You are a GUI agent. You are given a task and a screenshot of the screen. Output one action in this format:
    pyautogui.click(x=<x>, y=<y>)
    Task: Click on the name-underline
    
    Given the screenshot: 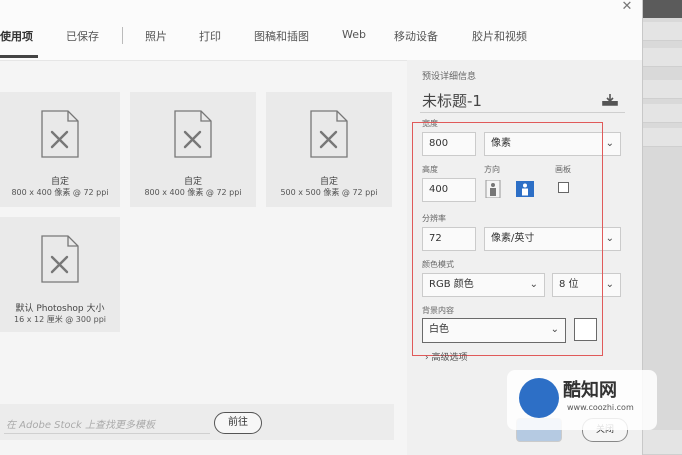 What is the action you would take?
    pyautogui.click(x=522, y=112)
    